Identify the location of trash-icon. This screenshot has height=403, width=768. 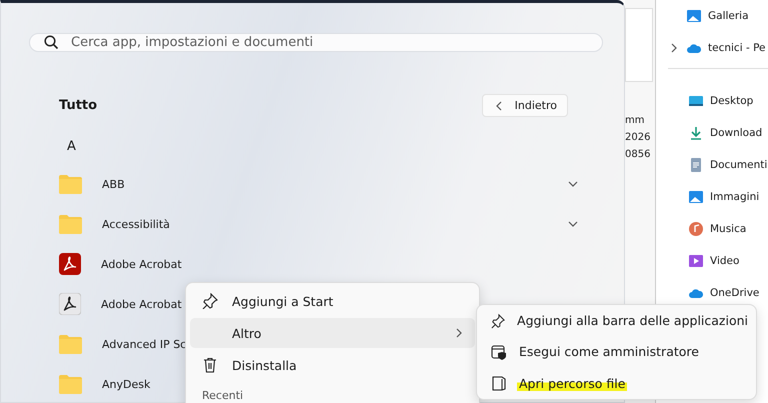
(210, 365).